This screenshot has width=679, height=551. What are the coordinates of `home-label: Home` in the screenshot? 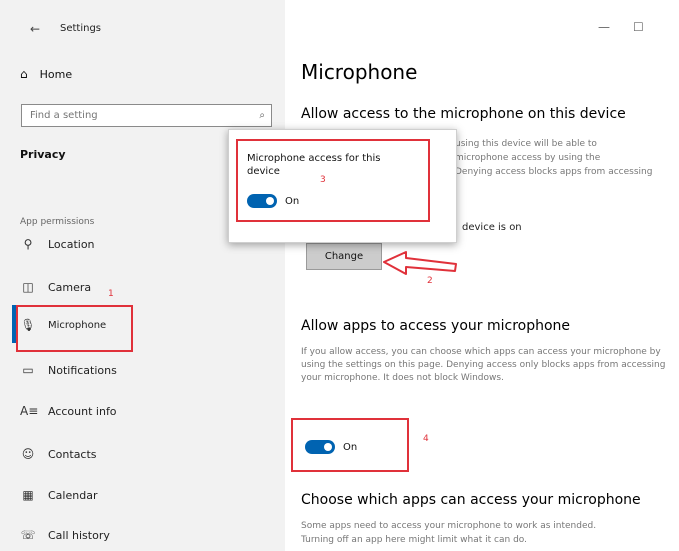 It's located at (56, 74).